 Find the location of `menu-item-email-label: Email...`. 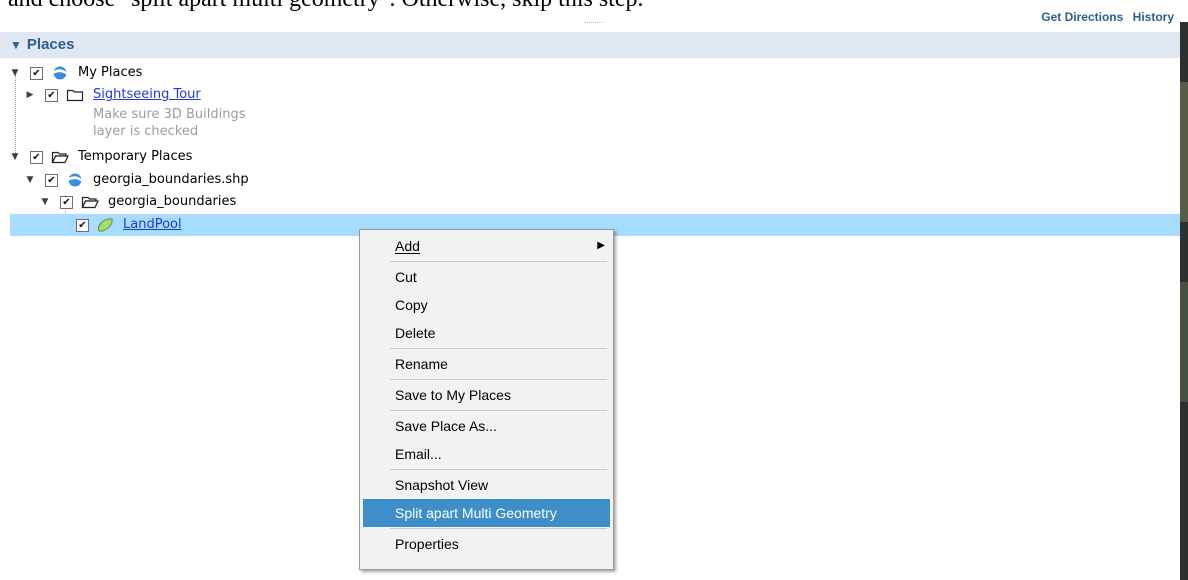

menu-item-email-label: Email... is located at coordinates (418, 454).